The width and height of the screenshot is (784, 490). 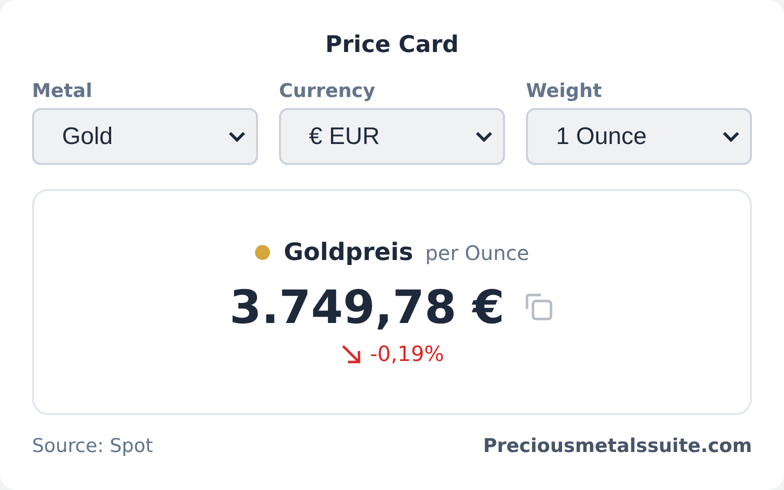 What do you see at coordinates (327, 91) in the screenshot?
I see `field-label: Currency` at bounding box center [327, 91].